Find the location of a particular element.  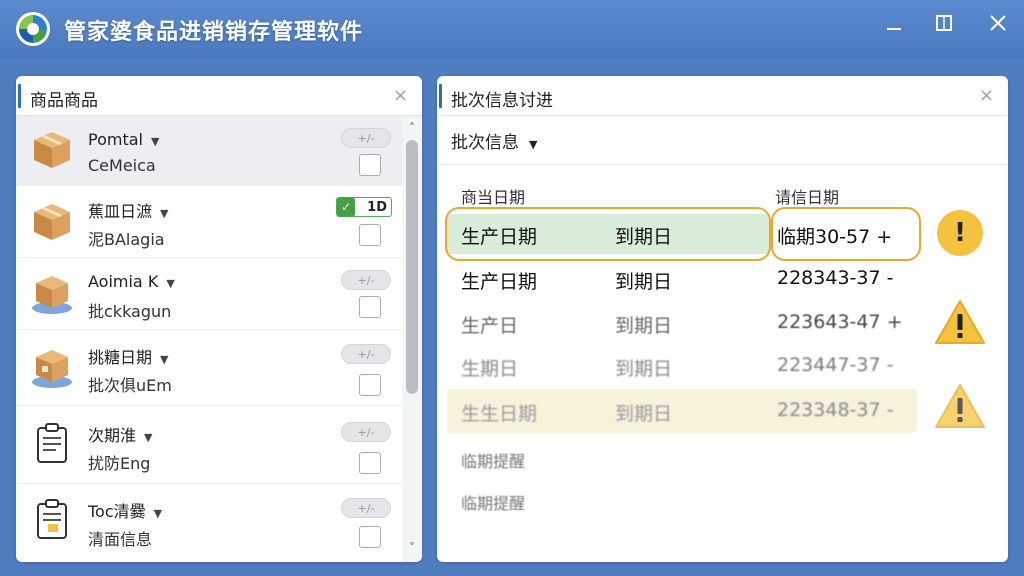

product-item: Aoimia K ▼ 批ckkagun +/- is located at coordinates (209, 294).